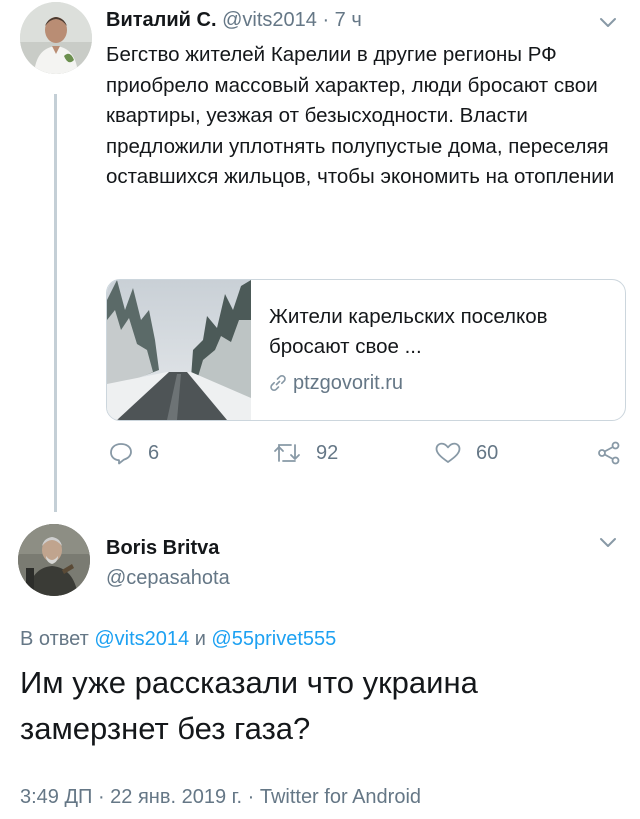  What do you see at coordinates (154, 452) in the screenshot?
I see `reply-count: 6` at bounding box center [154, 452].